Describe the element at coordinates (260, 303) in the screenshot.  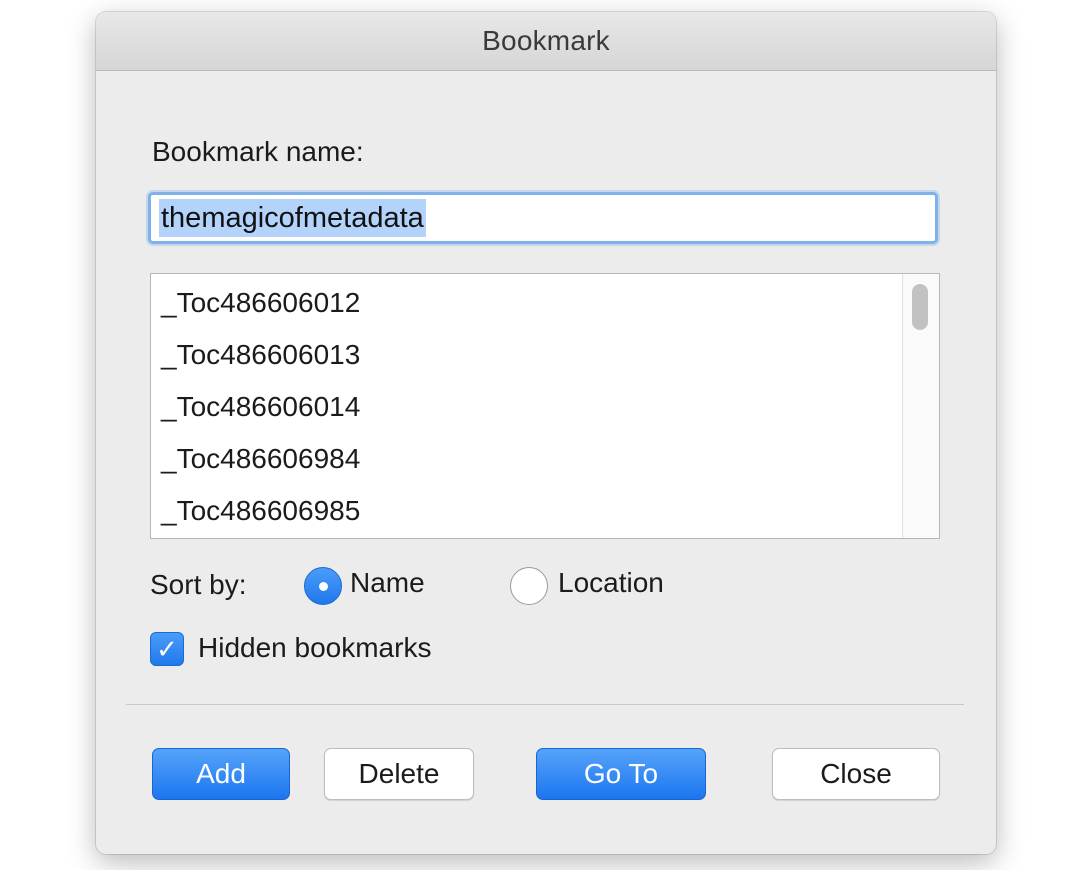
I see `list-item: _Toc486606012` at that location.